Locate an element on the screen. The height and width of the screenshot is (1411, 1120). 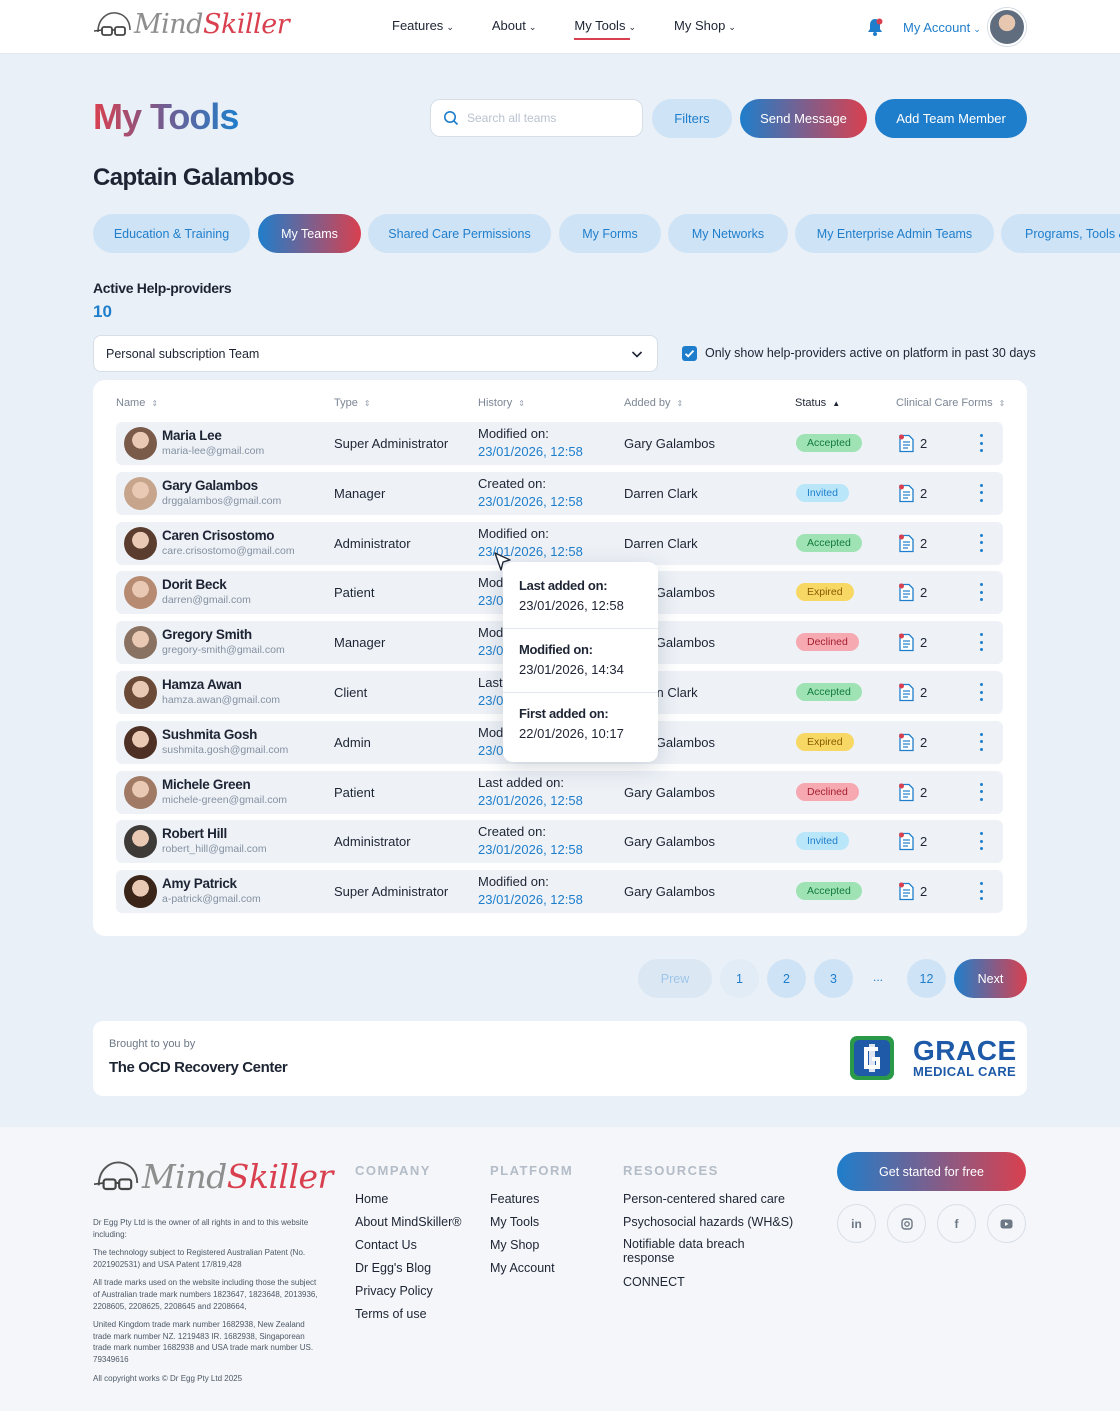
member-name: Robert Hill is located at coordinates (194, 833).